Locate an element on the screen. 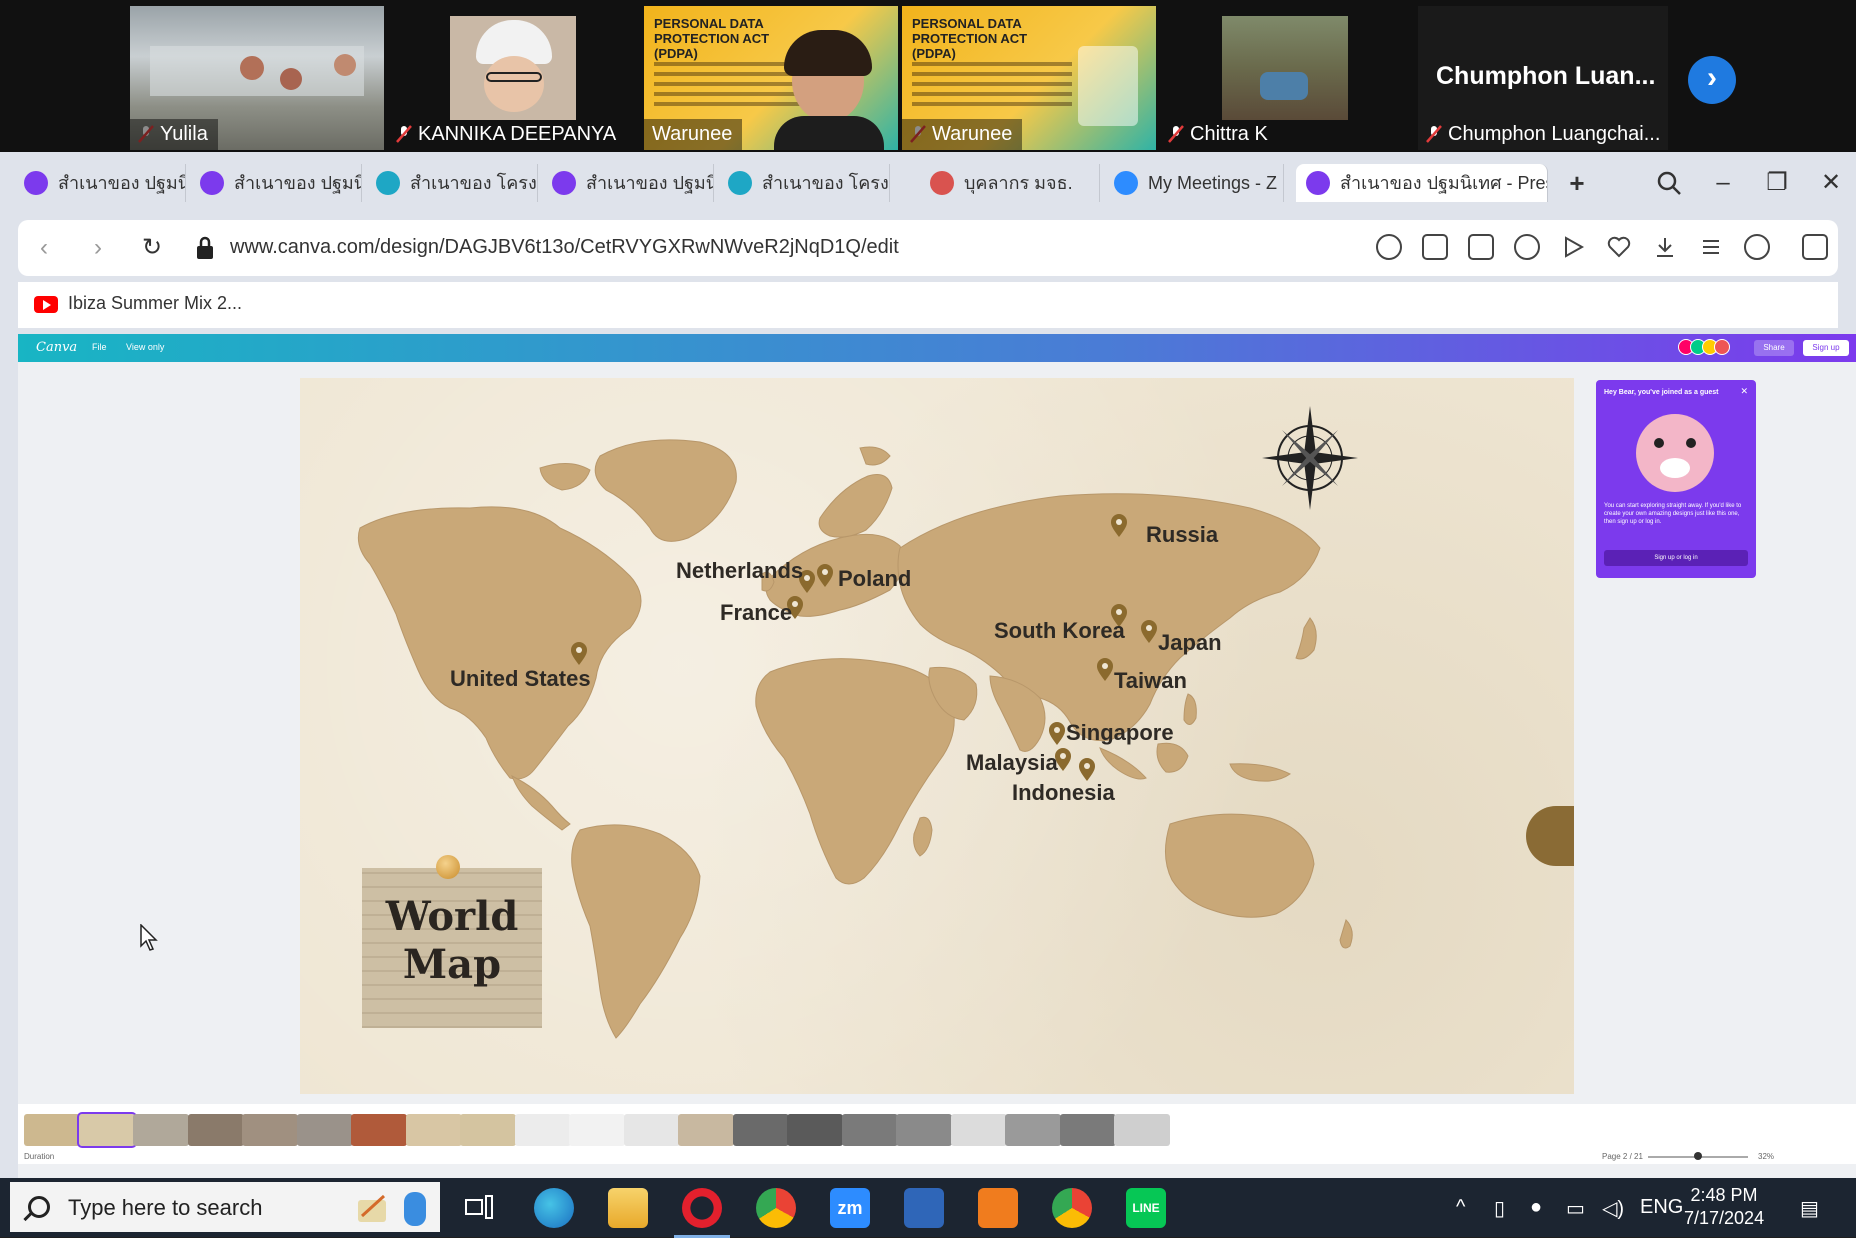 This screenshot has height=1238, width=1856. reload-button: ↻ is located at coordinates (152, 248).